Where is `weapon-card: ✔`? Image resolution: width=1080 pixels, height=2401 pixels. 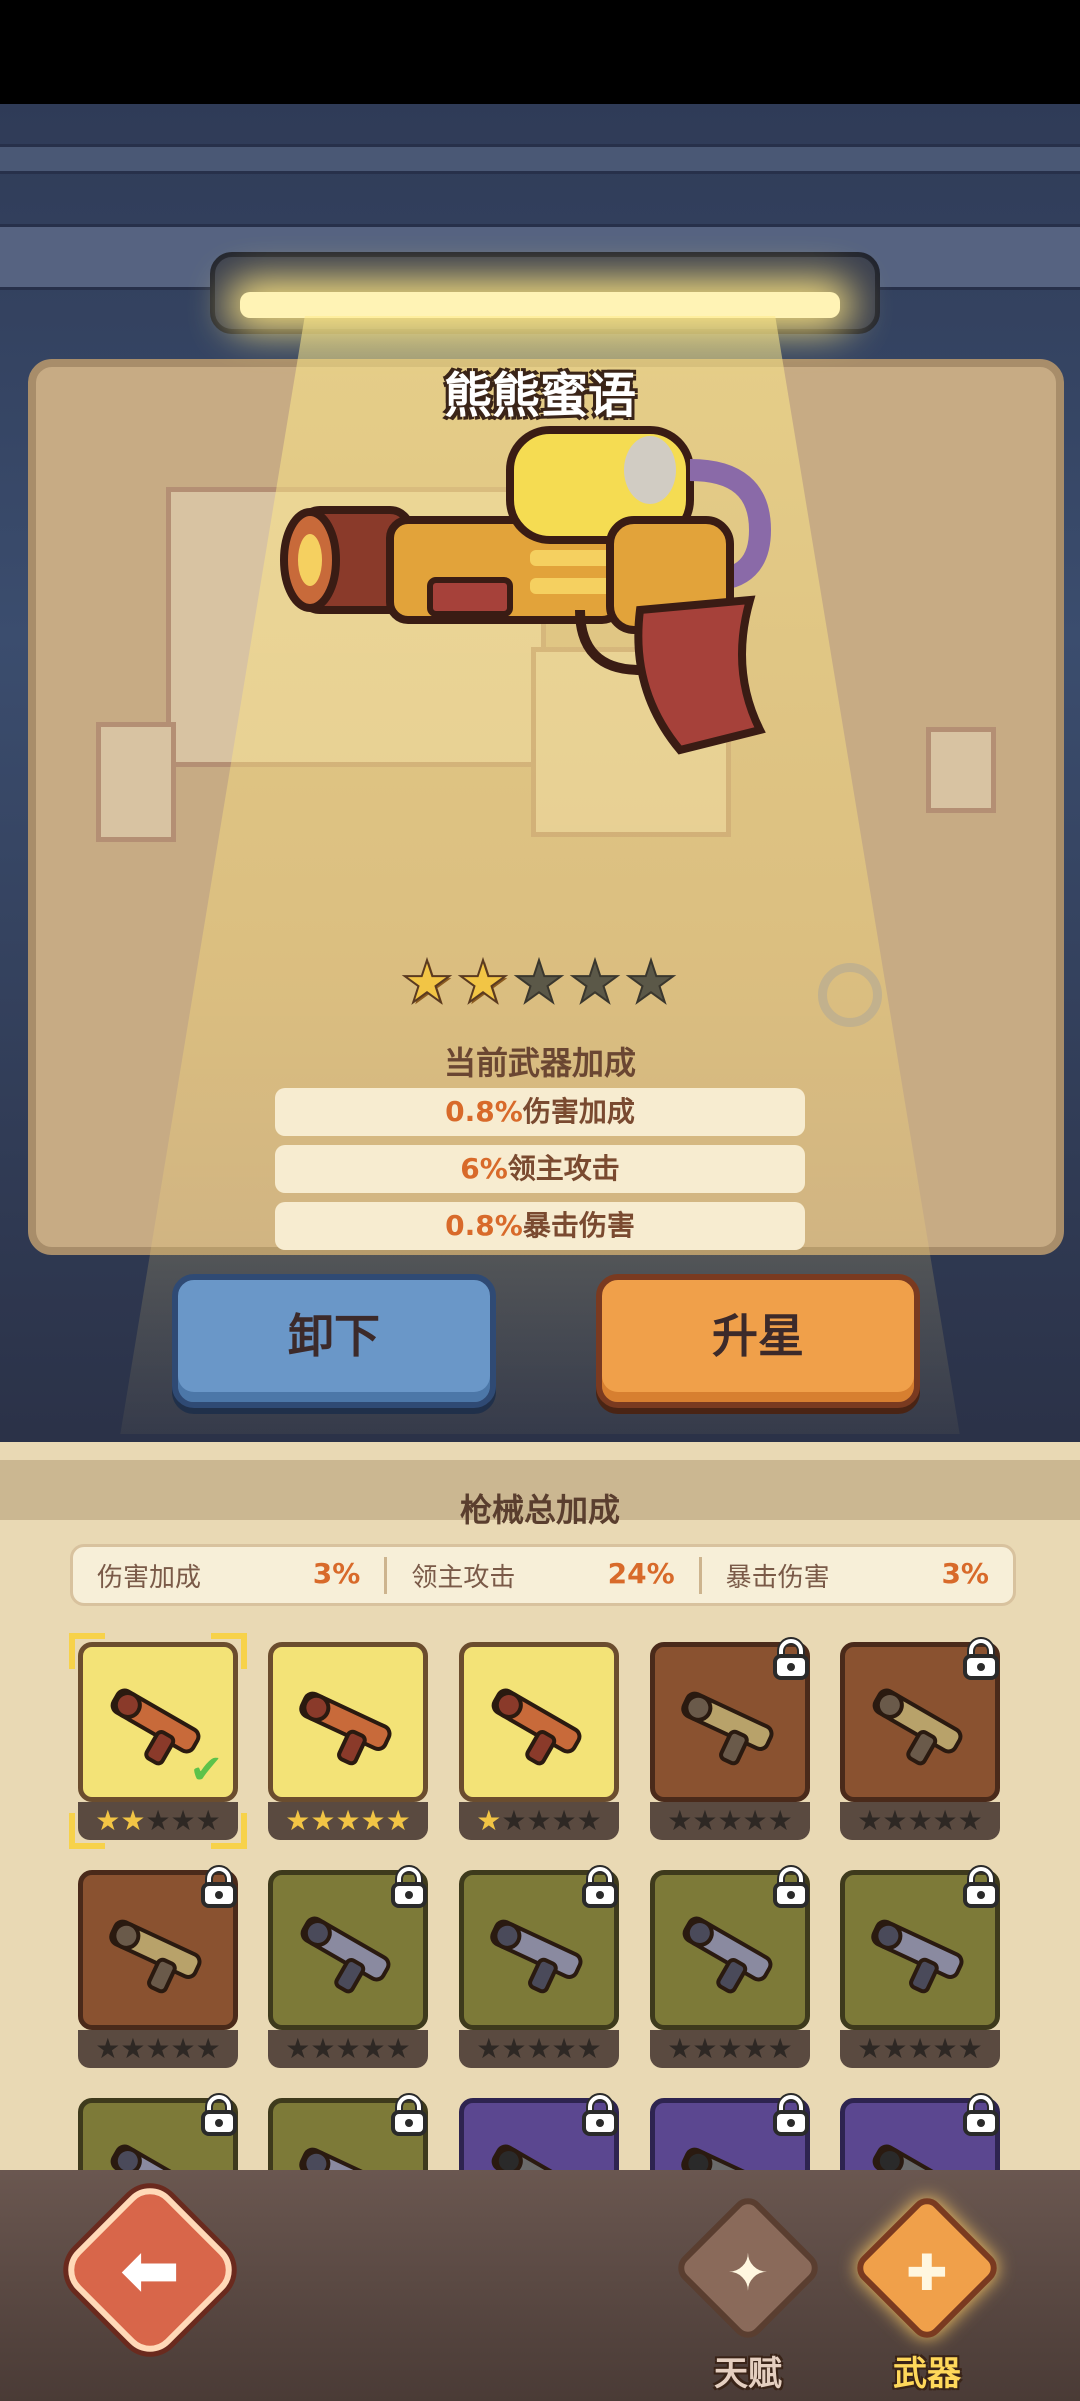 weapon-card: ✔ is located at coordinates (158, 1741).